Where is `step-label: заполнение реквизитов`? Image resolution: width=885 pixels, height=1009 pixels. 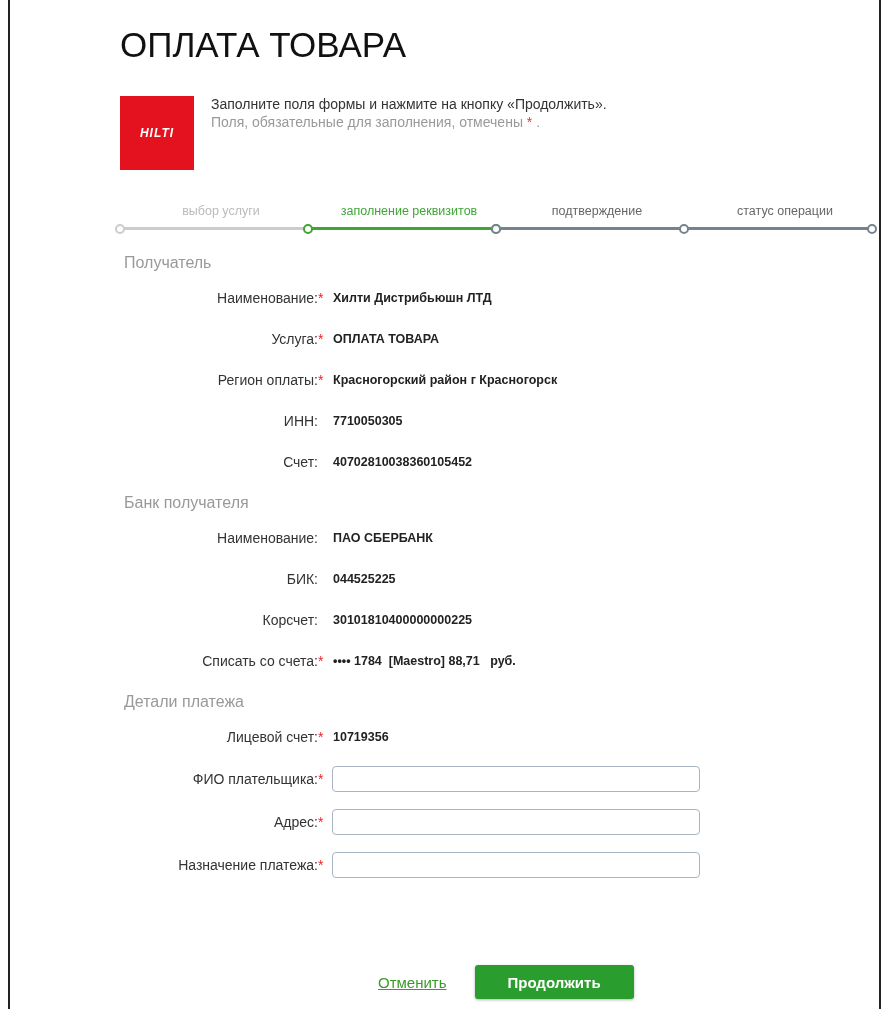
step-label: заполнение реквизитов is located at coordinates (409, 212).